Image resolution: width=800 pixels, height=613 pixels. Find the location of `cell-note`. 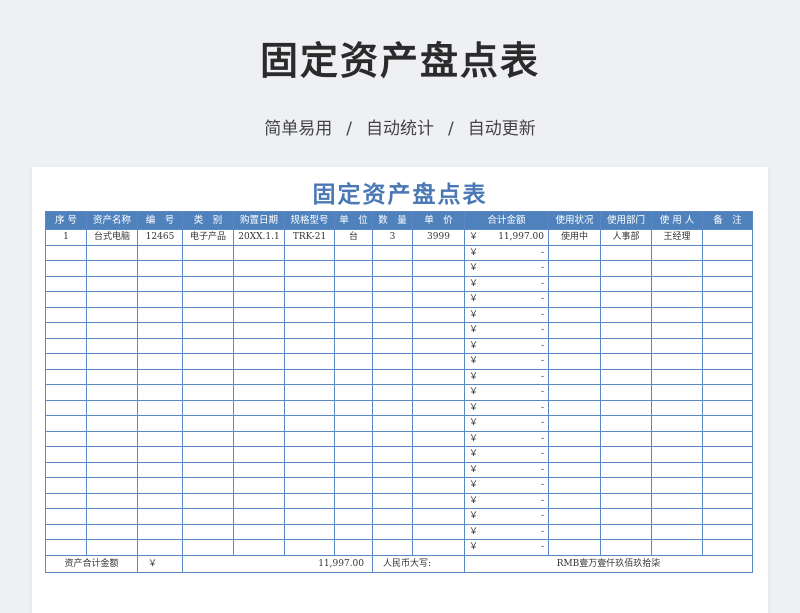

cell-note is located at coordinates (727, 237).